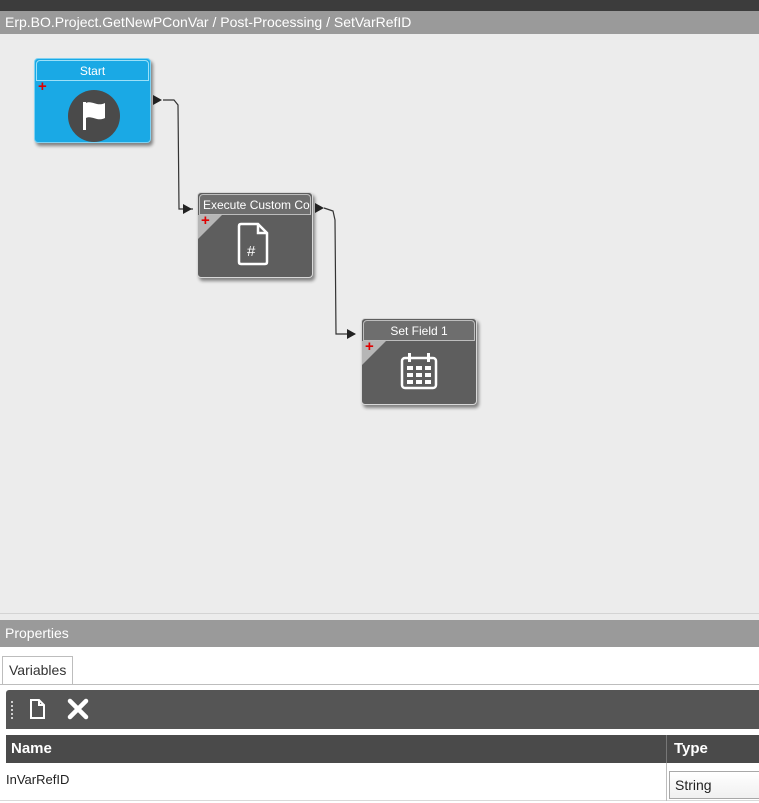 This screenshot has width=759, height=803. What do you see at coordinates (419, 330) in the screenshot?
I see `node-title: Set Field 1` at bounding box center [419, 330].